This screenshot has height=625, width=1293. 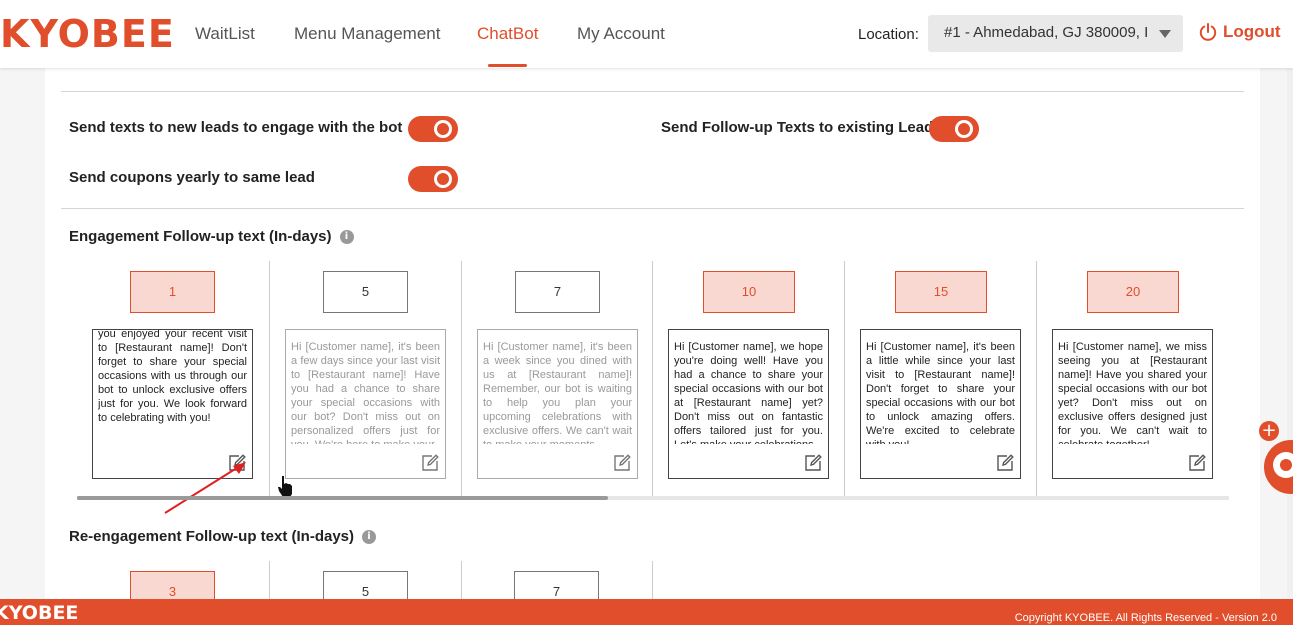 What do you see at coordinates (621, 34) in the screenshot?
I see `nav-my-account: My Account` at bounding box center [621, 34].